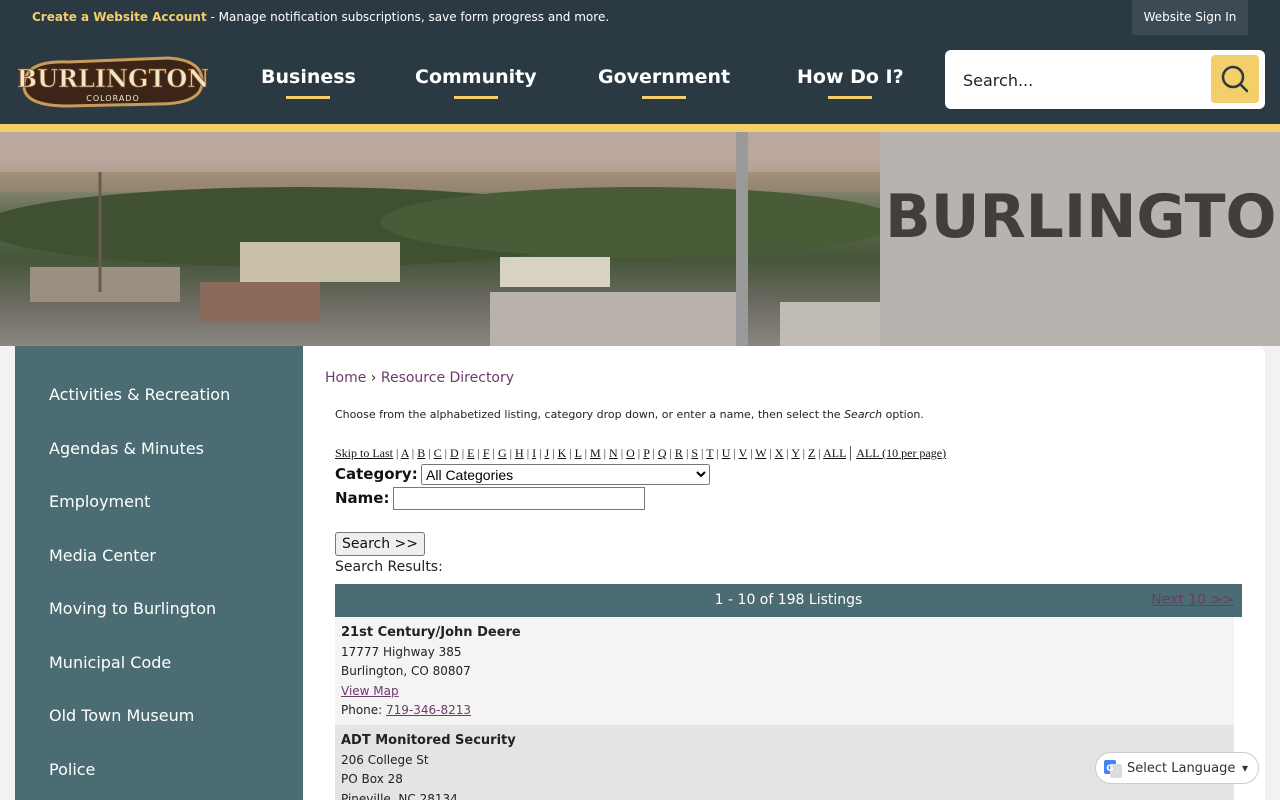  What do you see at coordinates (863, 414) in the screenshot?
I see `instructions-emphasis: Search` at bounding box center [863, 414].